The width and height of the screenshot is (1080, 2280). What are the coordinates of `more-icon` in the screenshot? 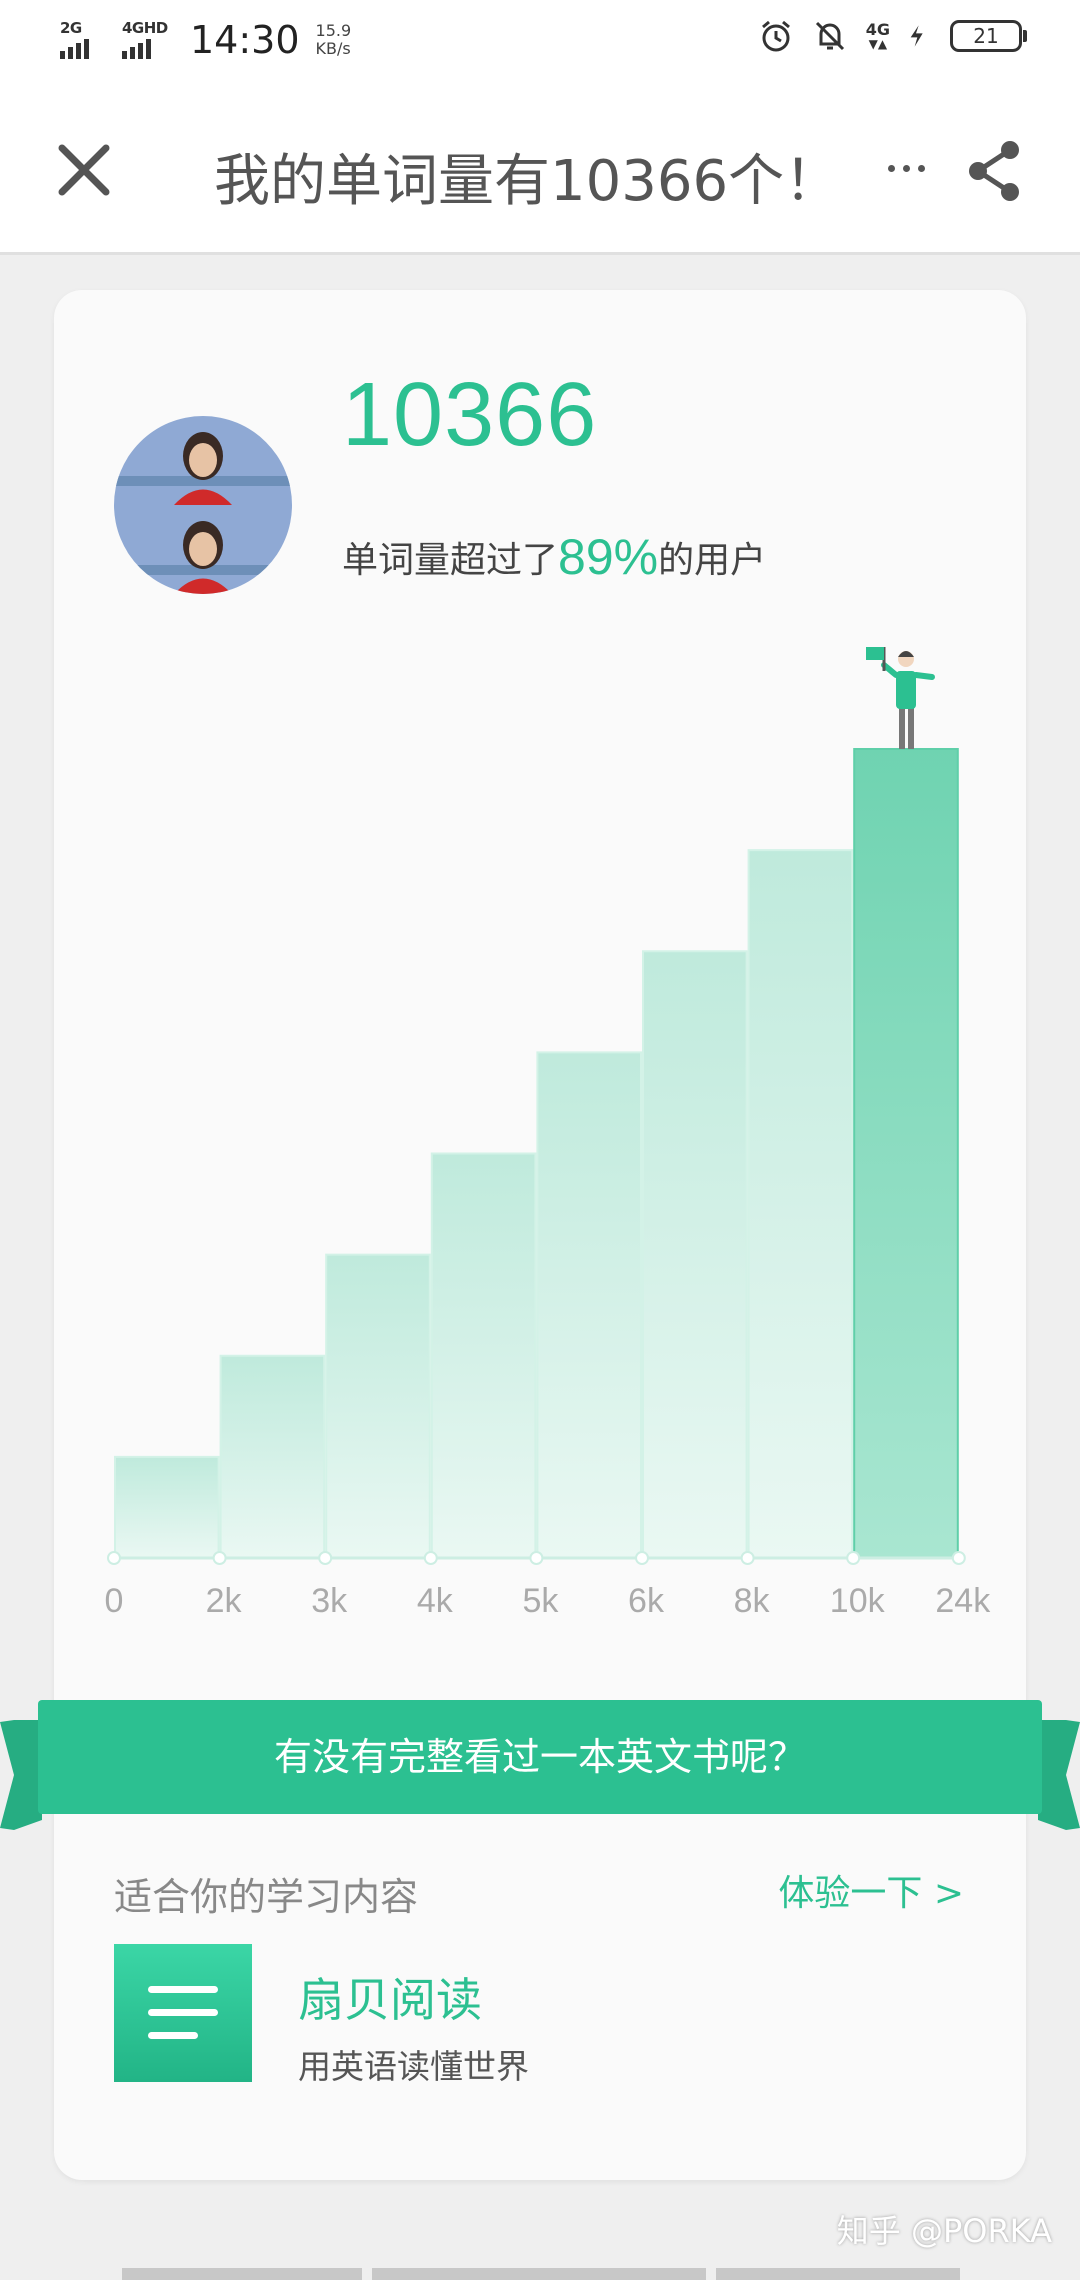 It's located at (906, 168).